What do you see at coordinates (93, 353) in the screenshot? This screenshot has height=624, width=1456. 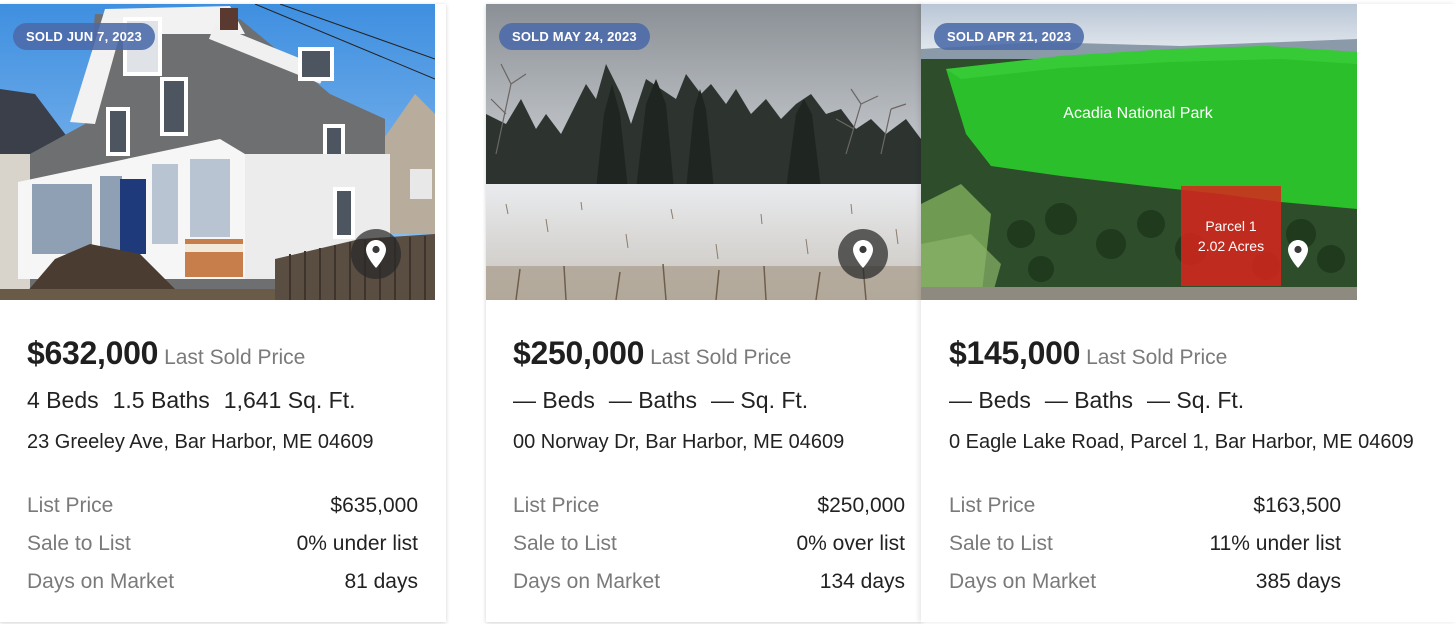 I see `sold-price: $632,000` at bounding box center [93, 353].